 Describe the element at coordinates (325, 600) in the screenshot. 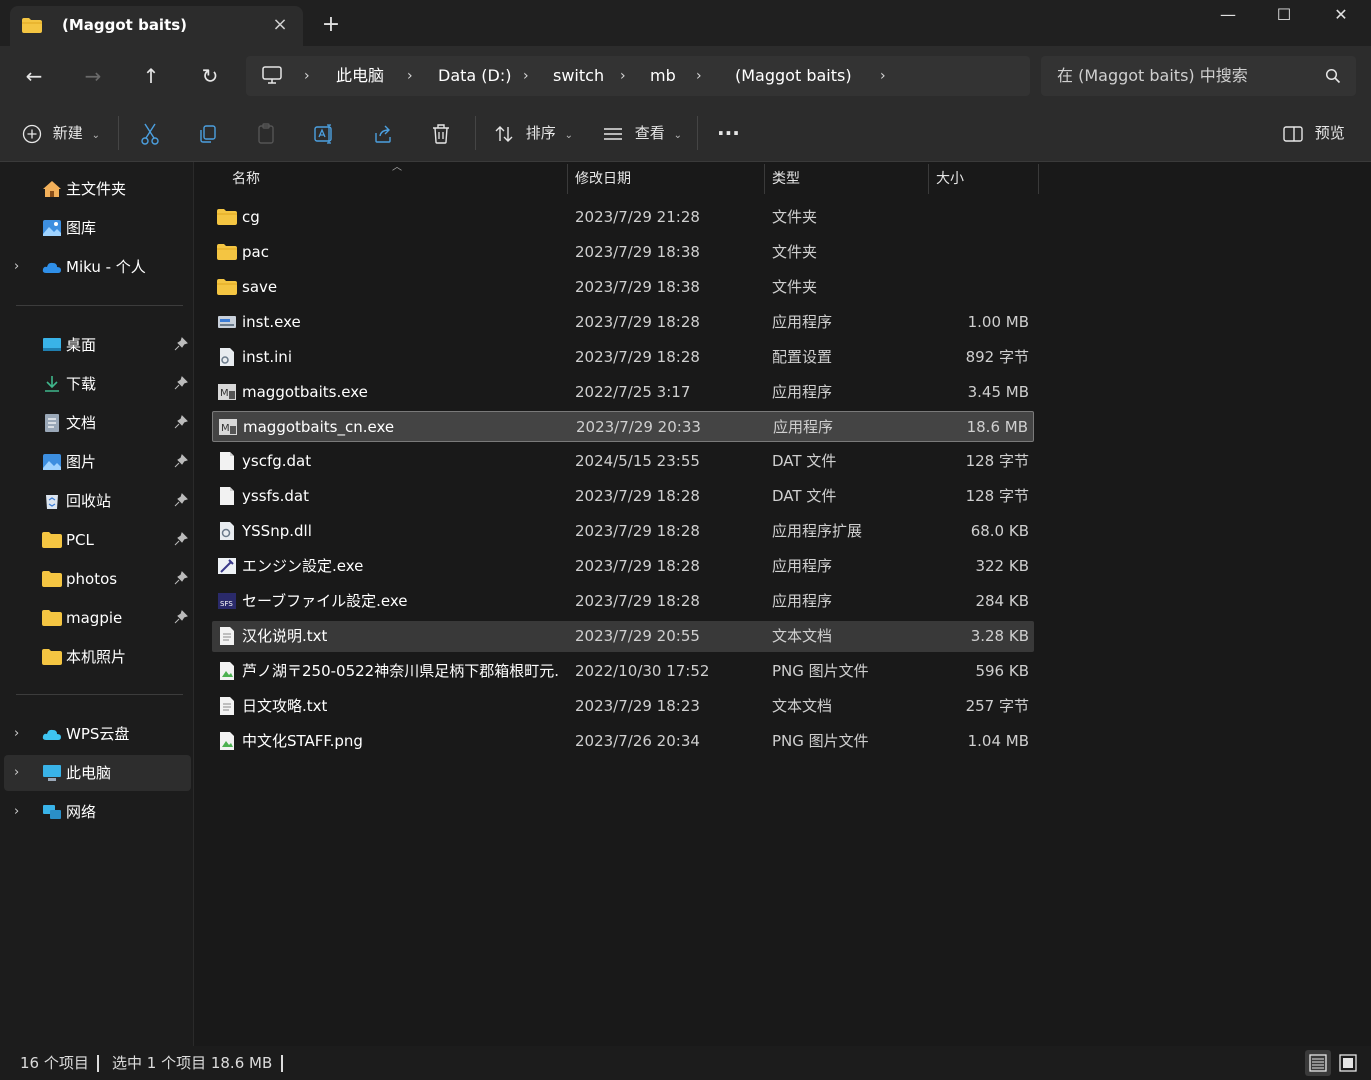

I see `file-name: セーブファイル設定.exe` at that location.